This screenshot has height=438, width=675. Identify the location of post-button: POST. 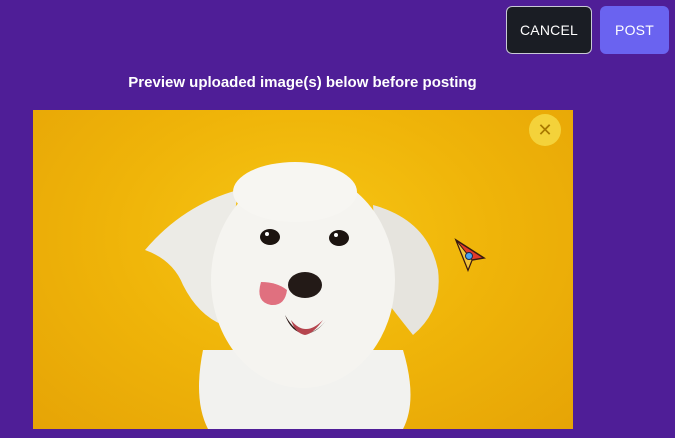
(634, 30).